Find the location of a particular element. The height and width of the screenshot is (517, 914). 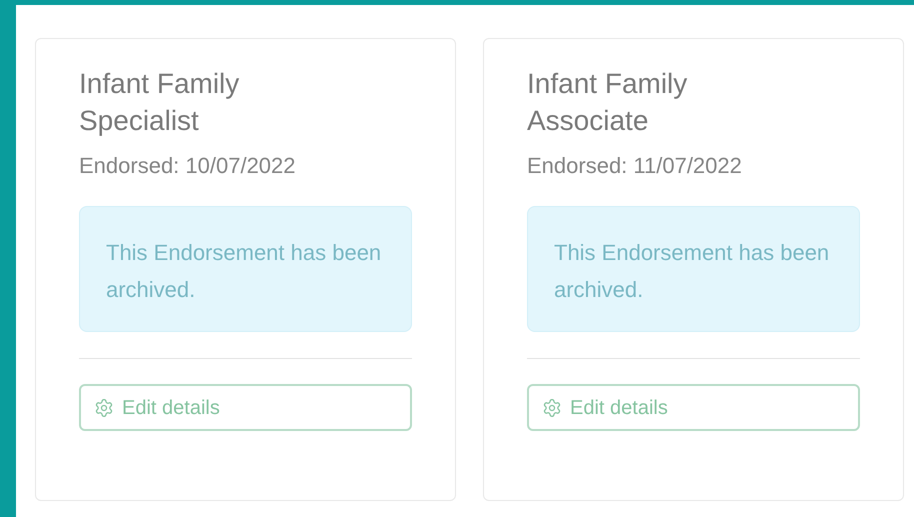

endorsed-date: Endorsed: 10/07/2022 is located at coordinates (188, 166).